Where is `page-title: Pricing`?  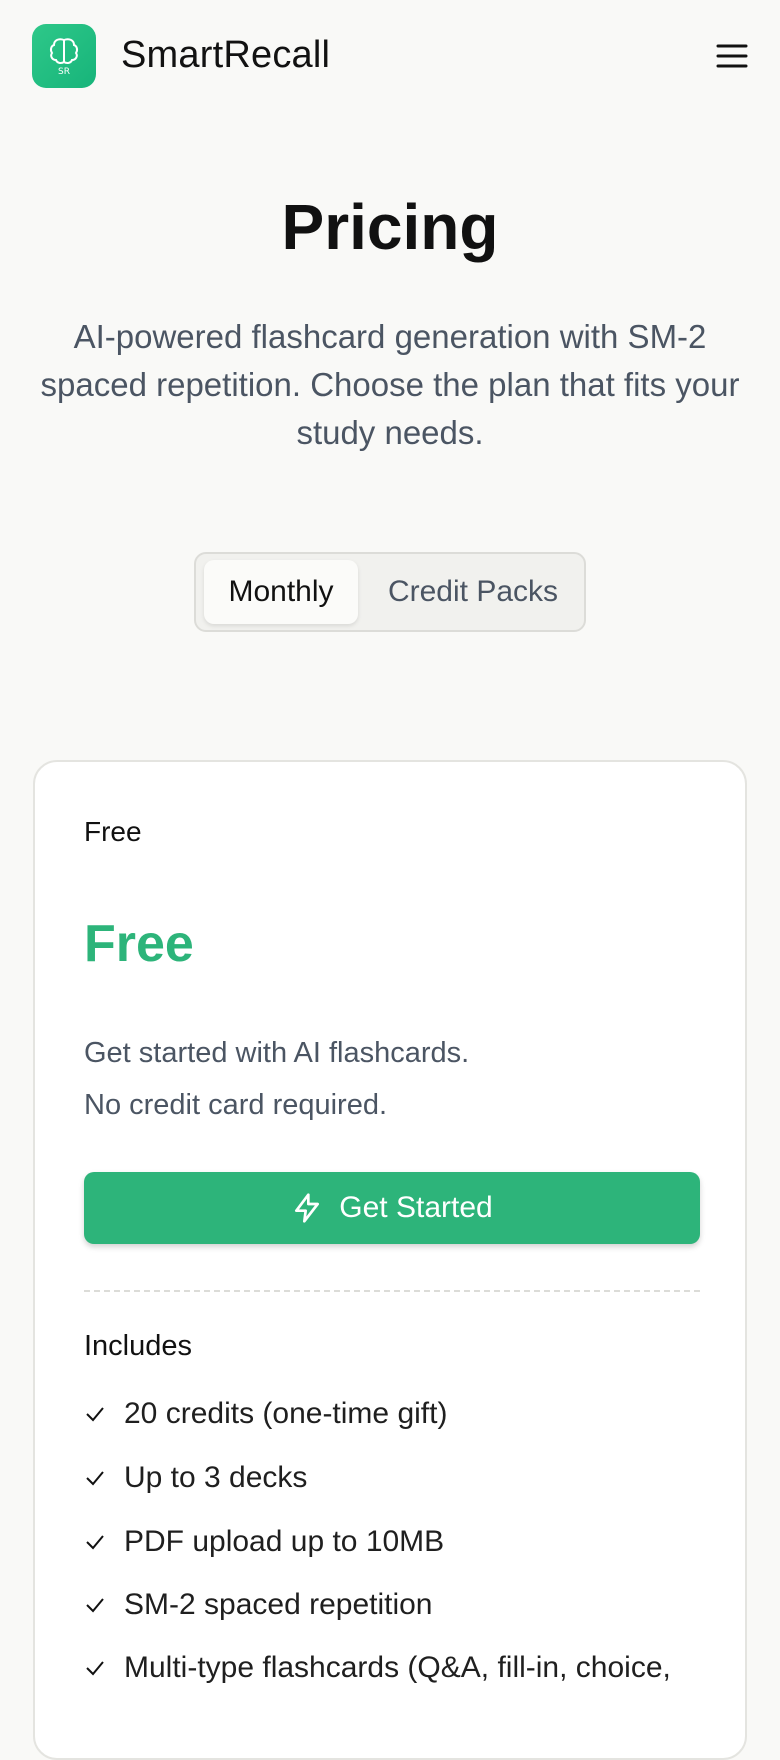
page-title: Pricing is located at coordinates (390, 227).